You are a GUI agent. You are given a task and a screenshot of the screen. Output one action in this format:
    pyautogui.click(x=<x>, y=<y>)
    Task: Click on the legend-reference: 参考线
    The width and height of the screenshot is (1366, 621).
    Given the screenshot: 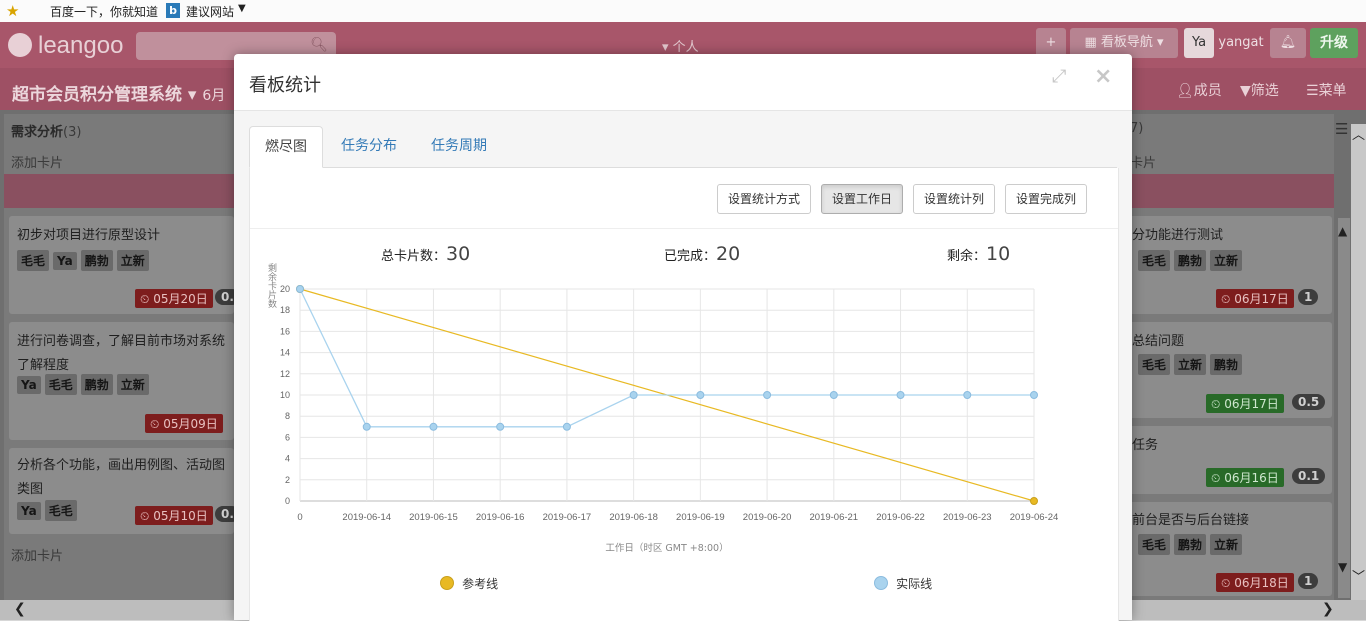 What is the action you would take?
    pyautogui.click(x=469, y=583)
    